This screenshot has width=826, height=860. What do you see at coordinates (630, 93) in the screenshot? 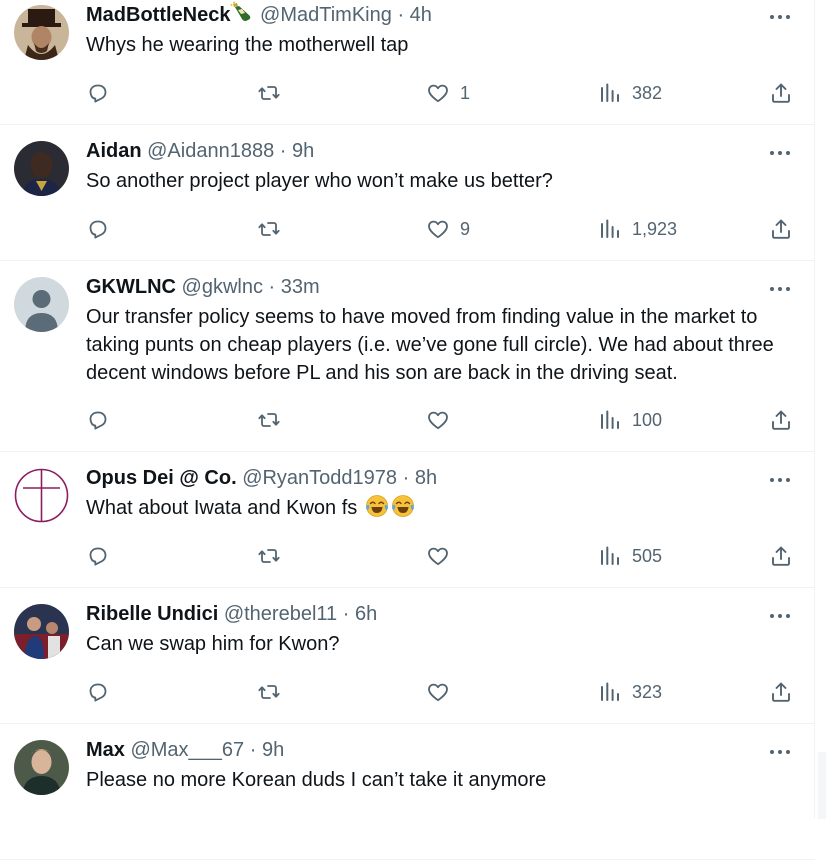
I see `views-button: 382` at bounding box center [630, 93].